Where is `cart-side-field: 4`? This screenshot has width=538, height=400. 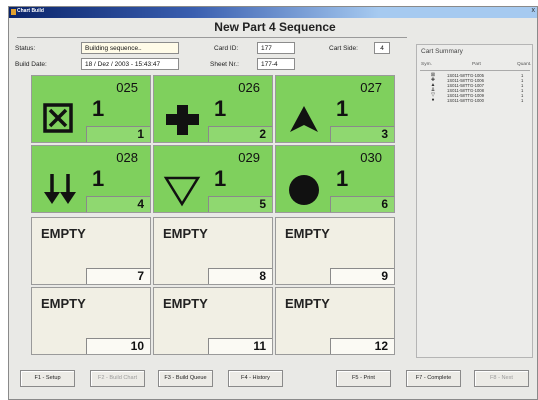
cart-side-field: 4 is located at coordinates (382, 48).